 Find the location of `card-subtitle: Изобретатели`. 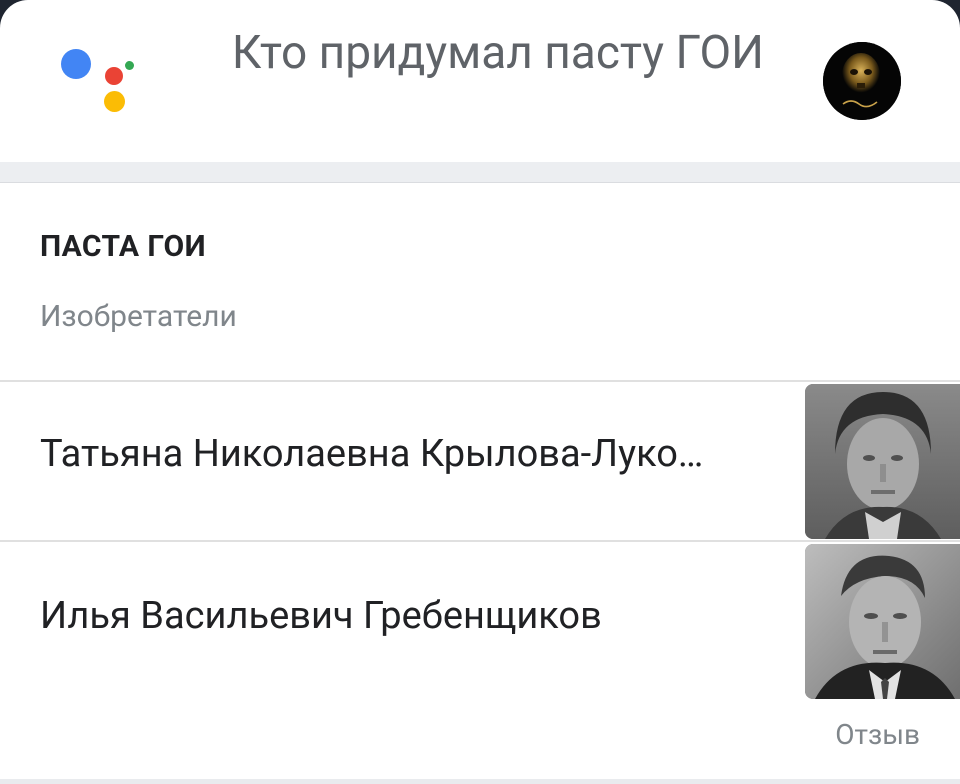

card-subtitle: Изобретатели is located at coordinates (138, 316).